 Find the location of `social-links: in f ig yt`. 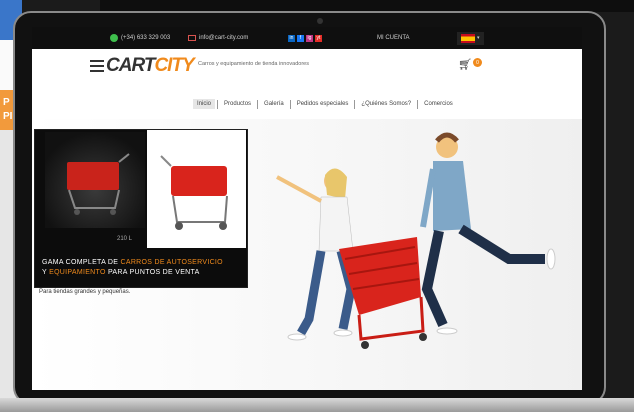

social-links: in f ig yt is located at coordinates (305, 38).